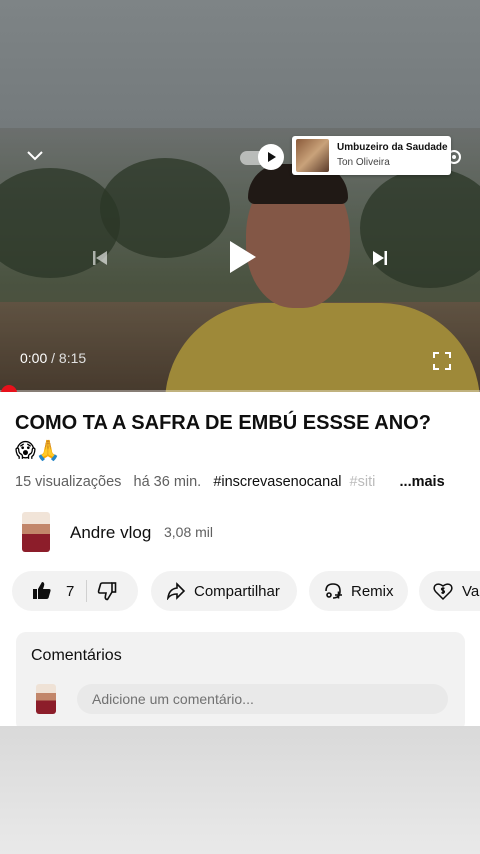  Describe the element at coordinates (243, 257) in the screenshot. I see `play-icon` at that location.